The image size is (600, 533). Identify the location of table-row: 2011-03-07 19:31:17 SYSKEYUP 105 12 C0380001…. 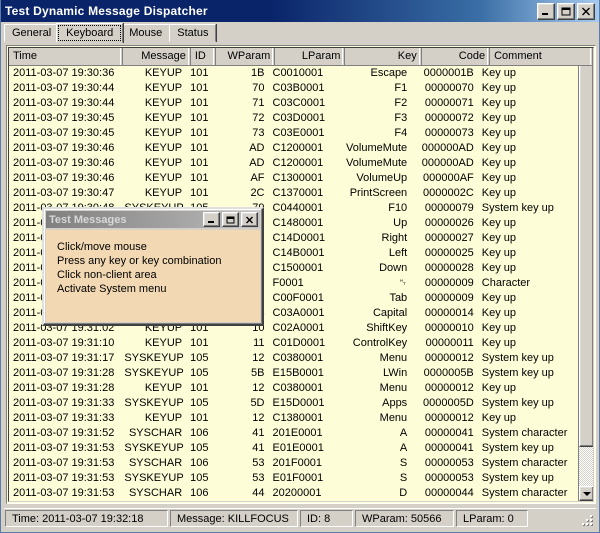
(293, 358).